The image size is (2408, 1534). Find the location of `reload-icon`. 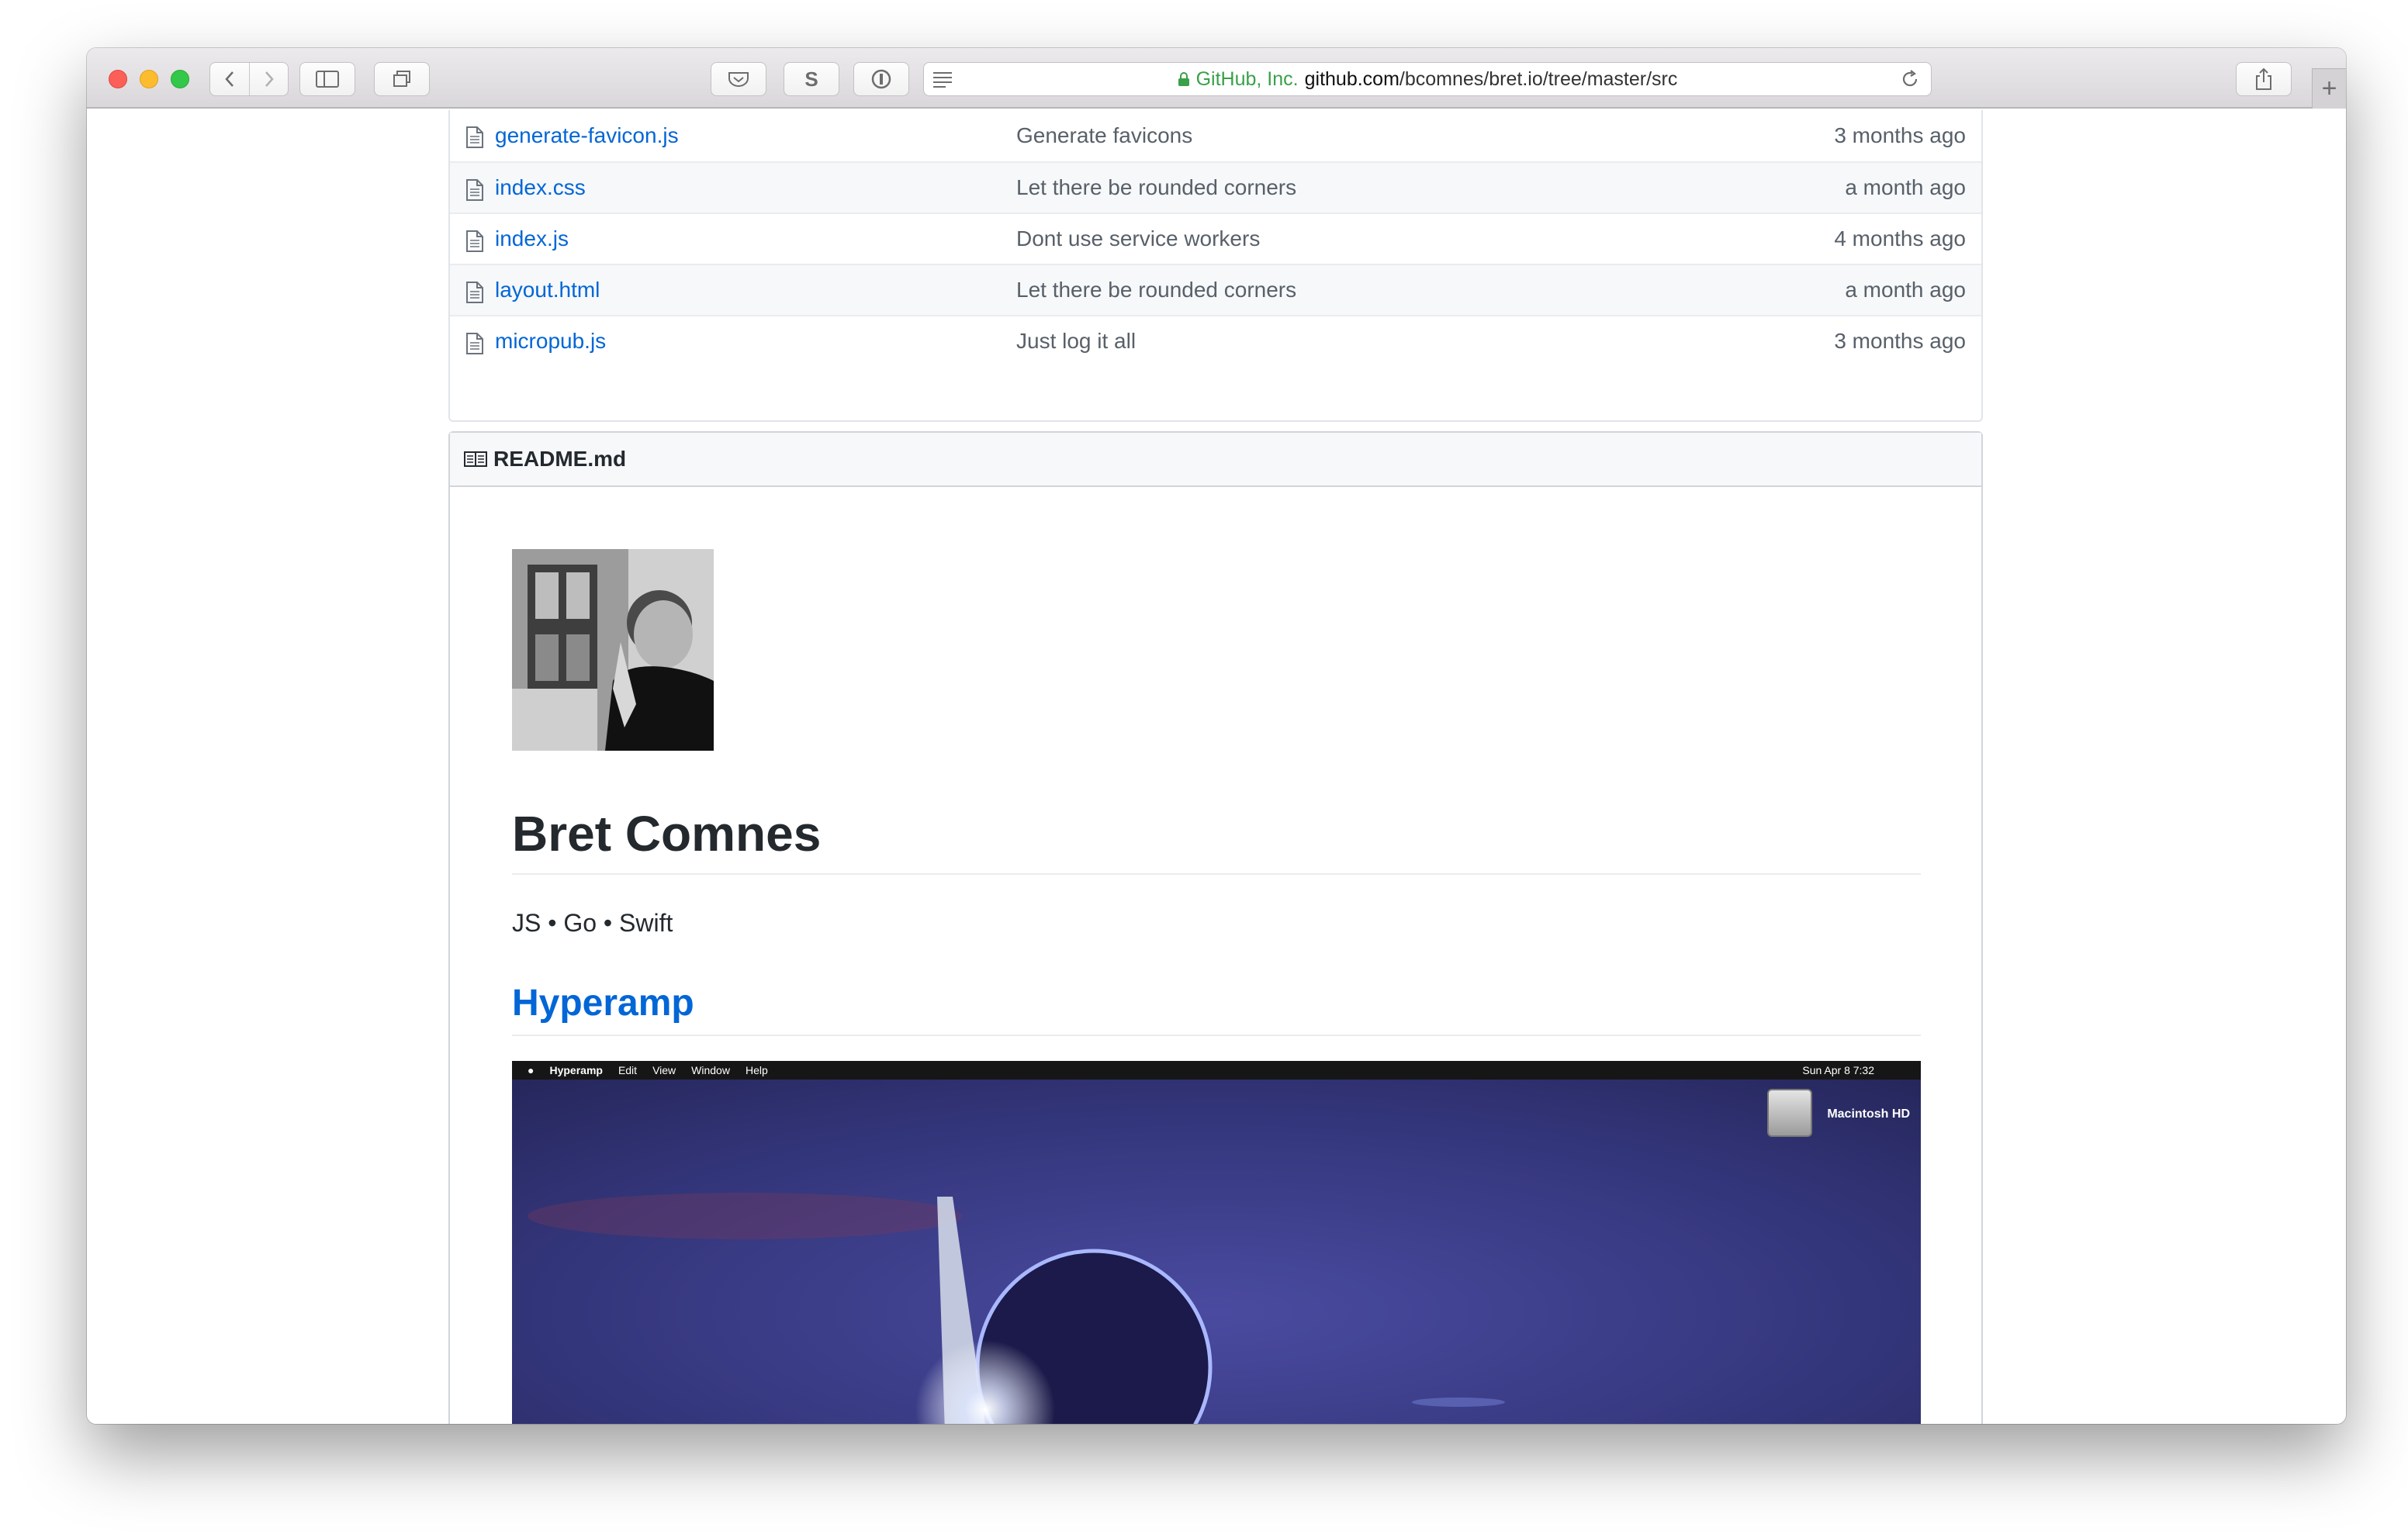

reload-icon is located at coordinates (1910, 82).